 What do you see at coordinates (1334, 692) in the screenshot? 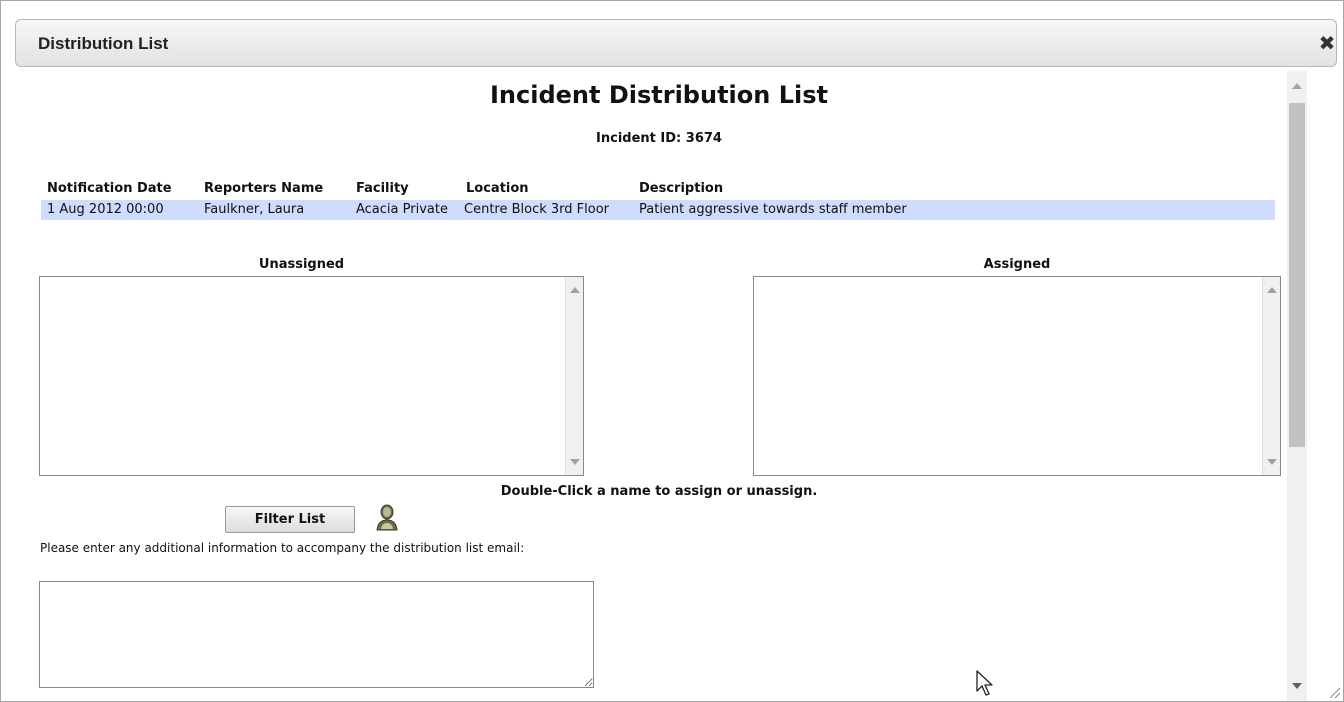
I see `resize-grip-icon` at bounding box center [1334, 692].